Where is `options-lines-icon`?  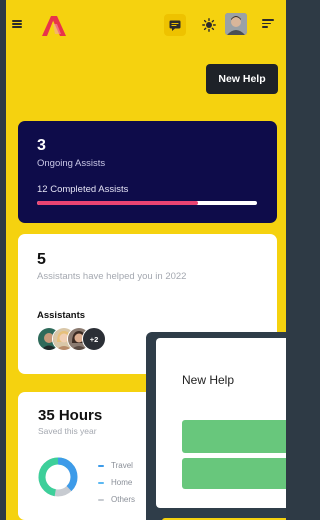
options-lines-icon is located at coordinates (268, 24).